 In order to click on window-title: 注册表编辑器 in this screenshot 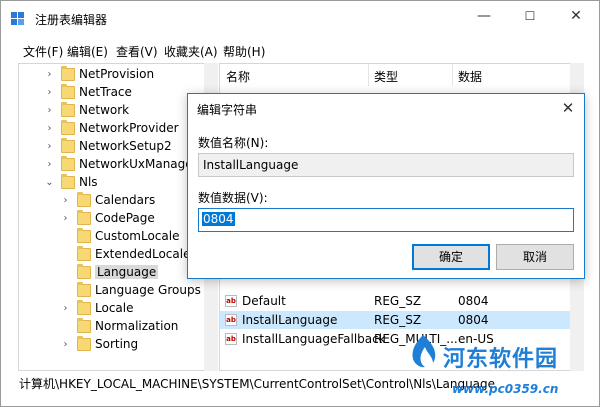, I will do `click(71, 20)`.